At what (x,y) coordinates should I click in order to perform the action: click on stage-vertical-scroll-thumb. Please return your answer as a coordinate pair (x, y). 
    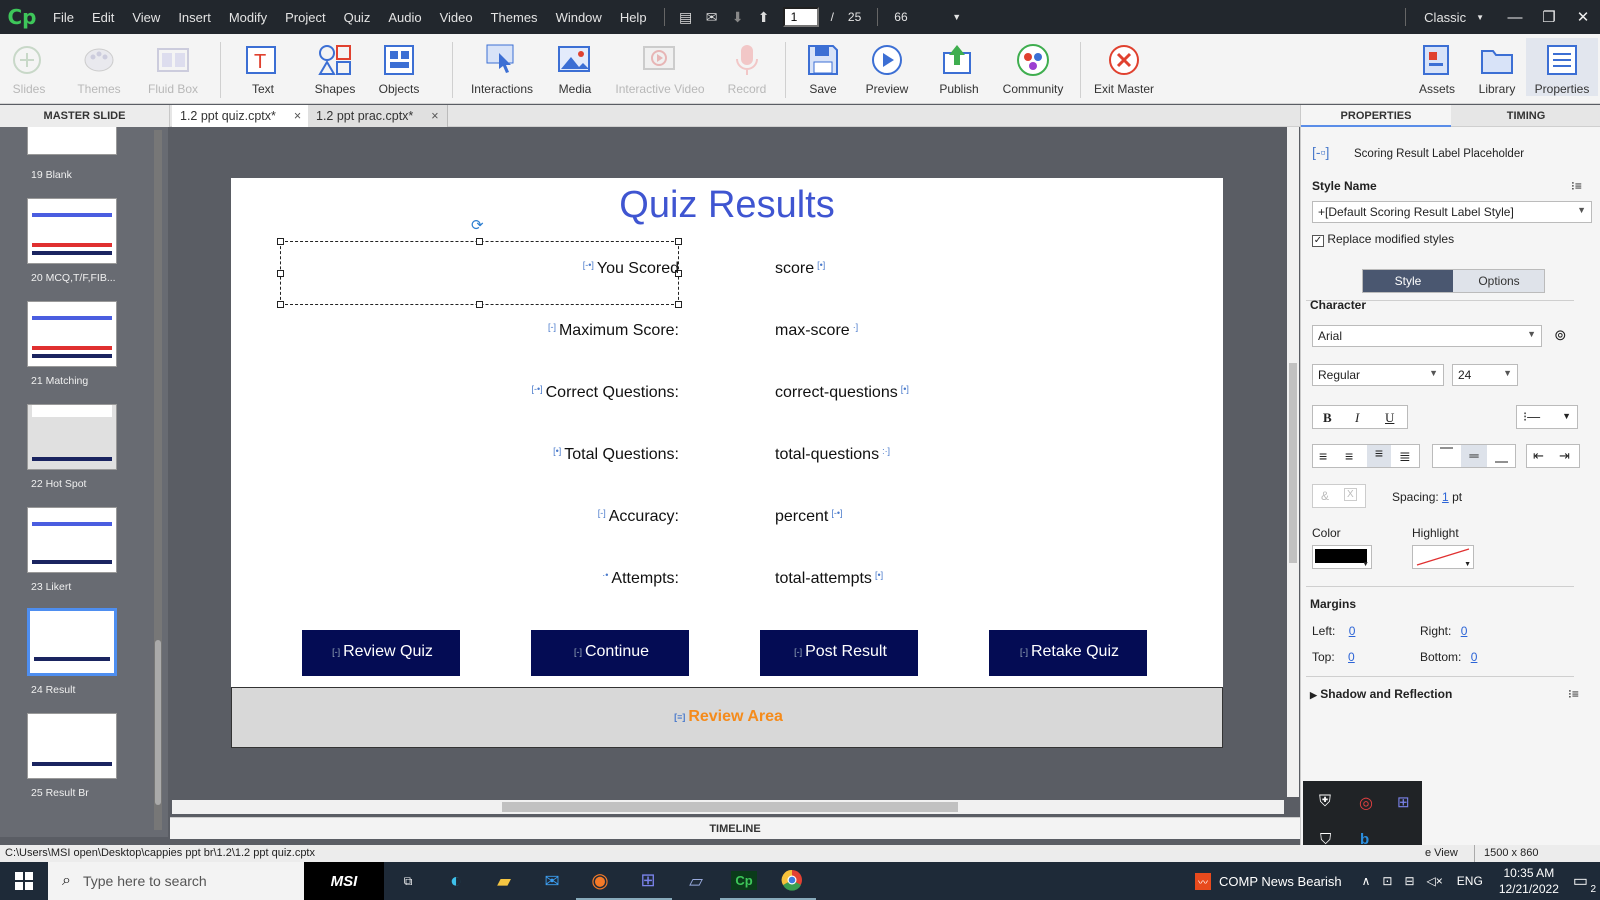
    Looking at the image, I should click on (1293, 463).